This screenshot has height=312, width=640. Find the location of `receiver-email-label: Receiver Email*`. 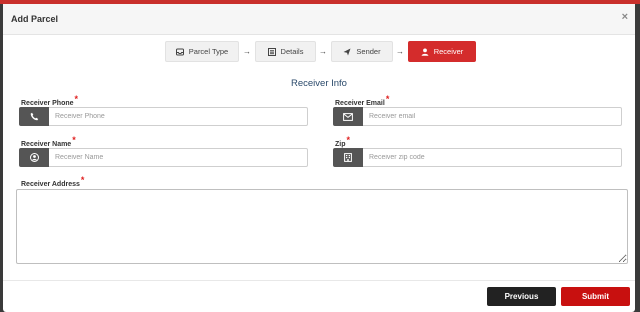

receiver-email-label: Receiver Email* is located at coordinates (362, 100).